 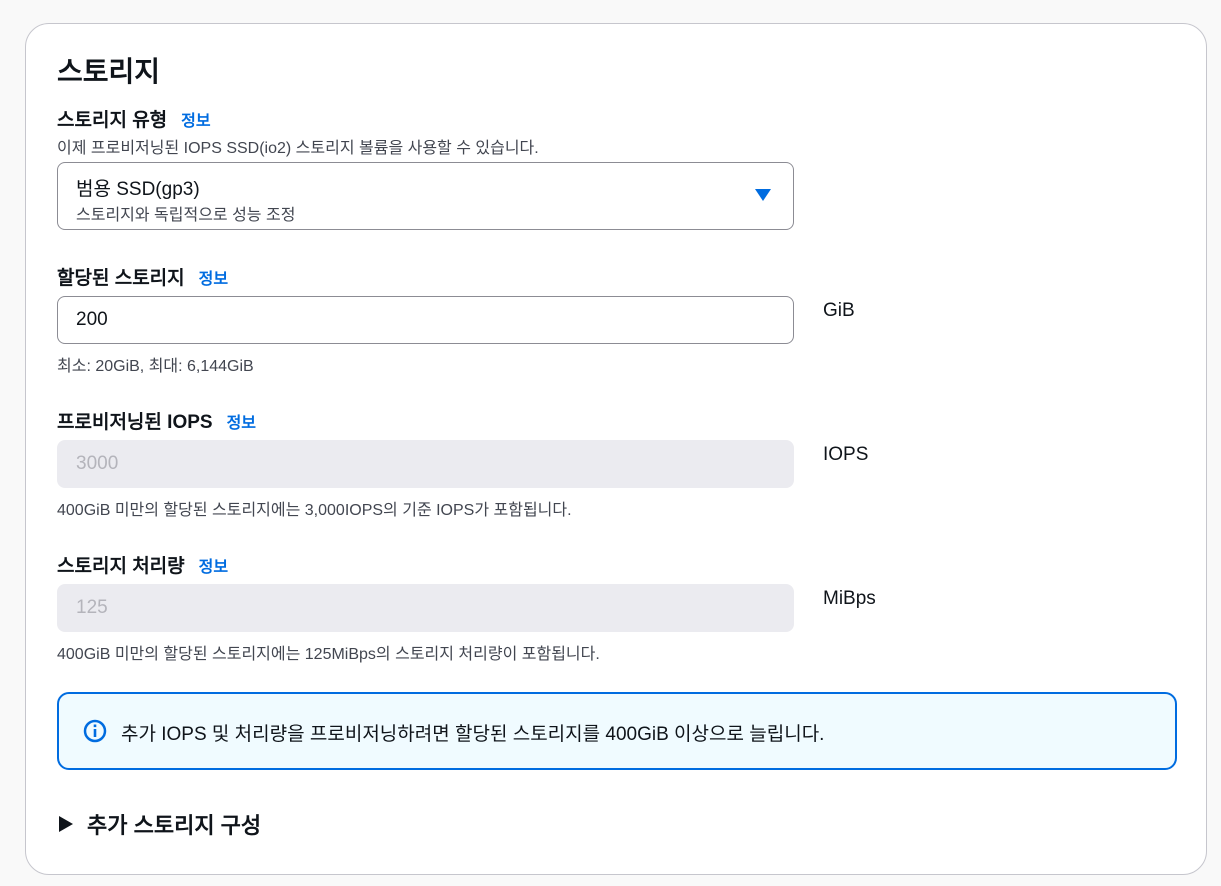 I want to click on caret-right-icon, so click(x=66, y=824).